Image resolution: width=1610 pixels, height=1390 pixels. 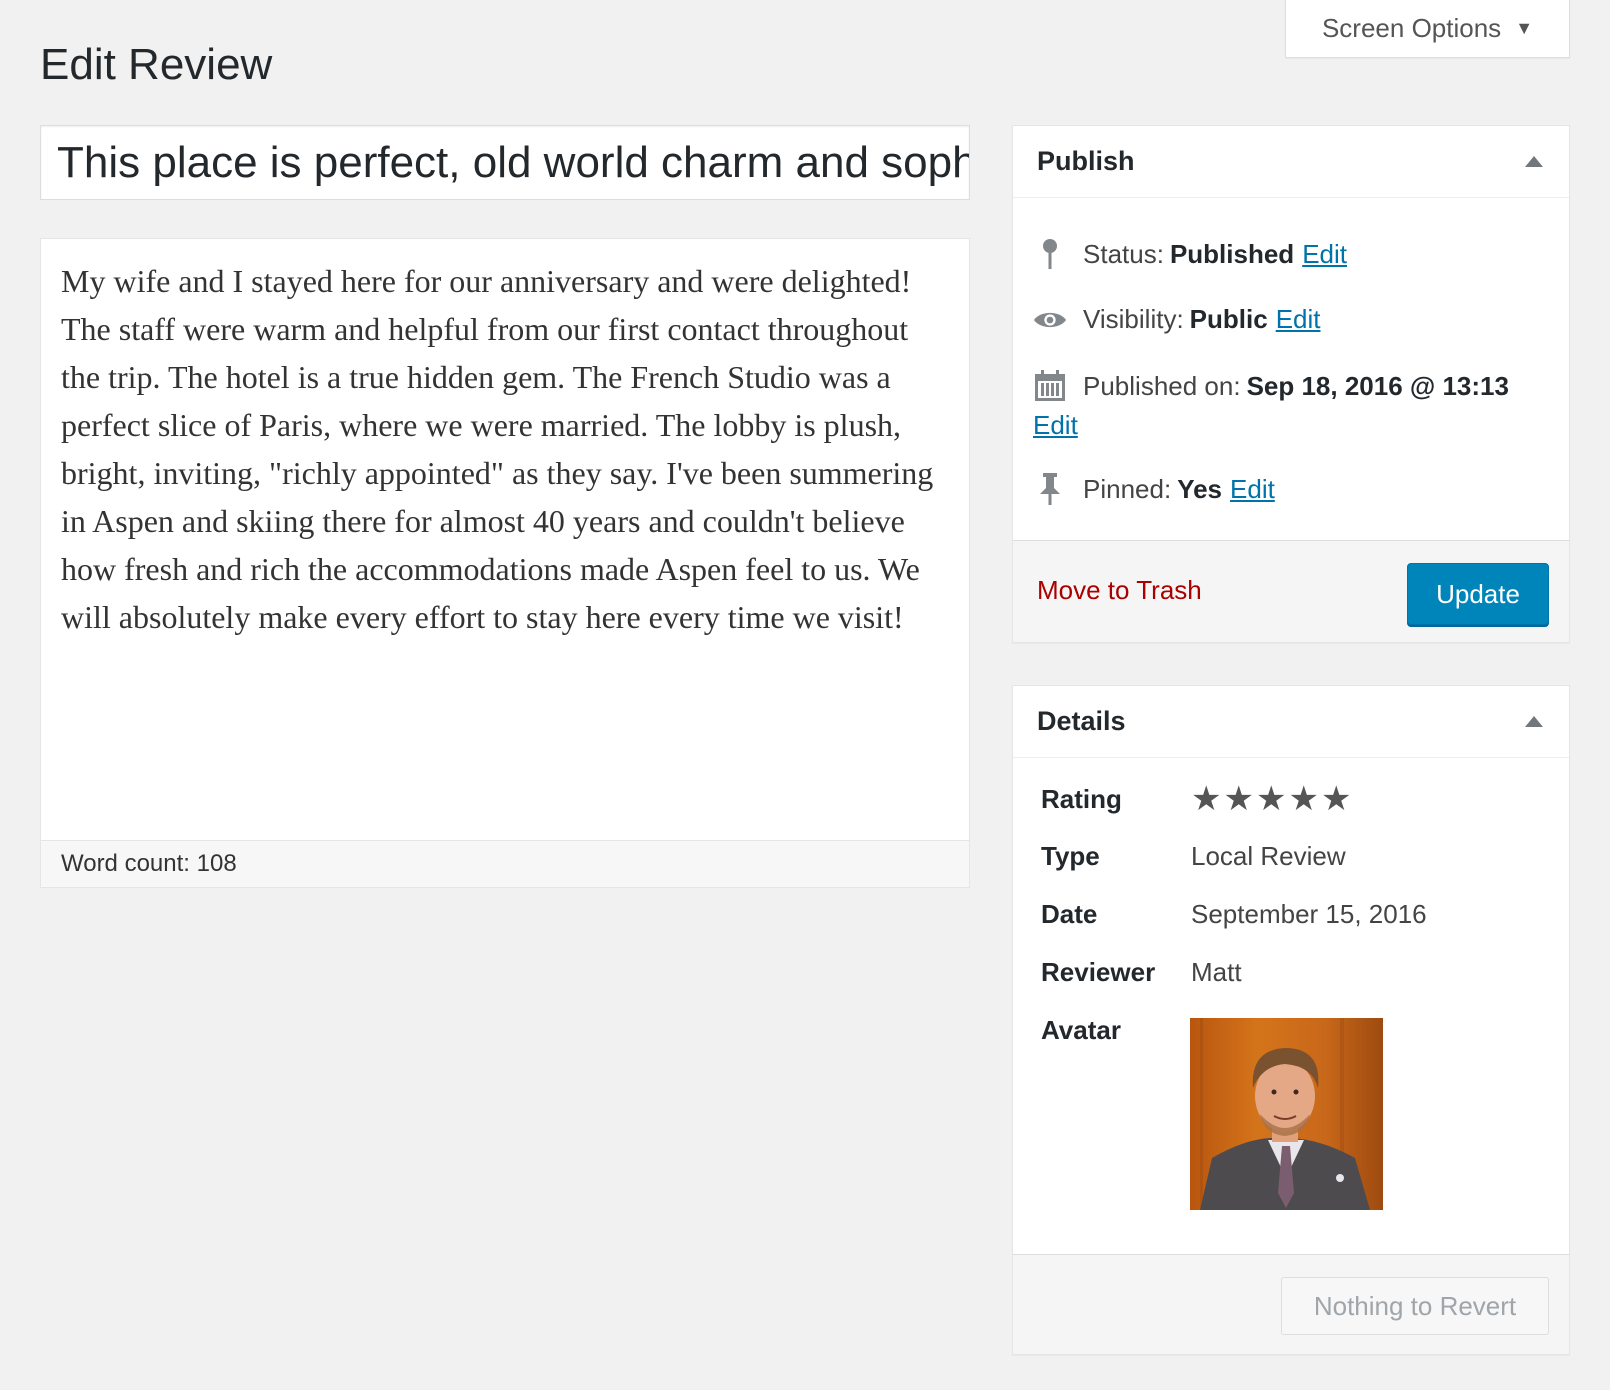 What do you see at coordinates (1377, 385) in the screenshot?
I see `published-on-value: Sep 18, 2016 @ 13:13` at bounding box center [1377, 385].